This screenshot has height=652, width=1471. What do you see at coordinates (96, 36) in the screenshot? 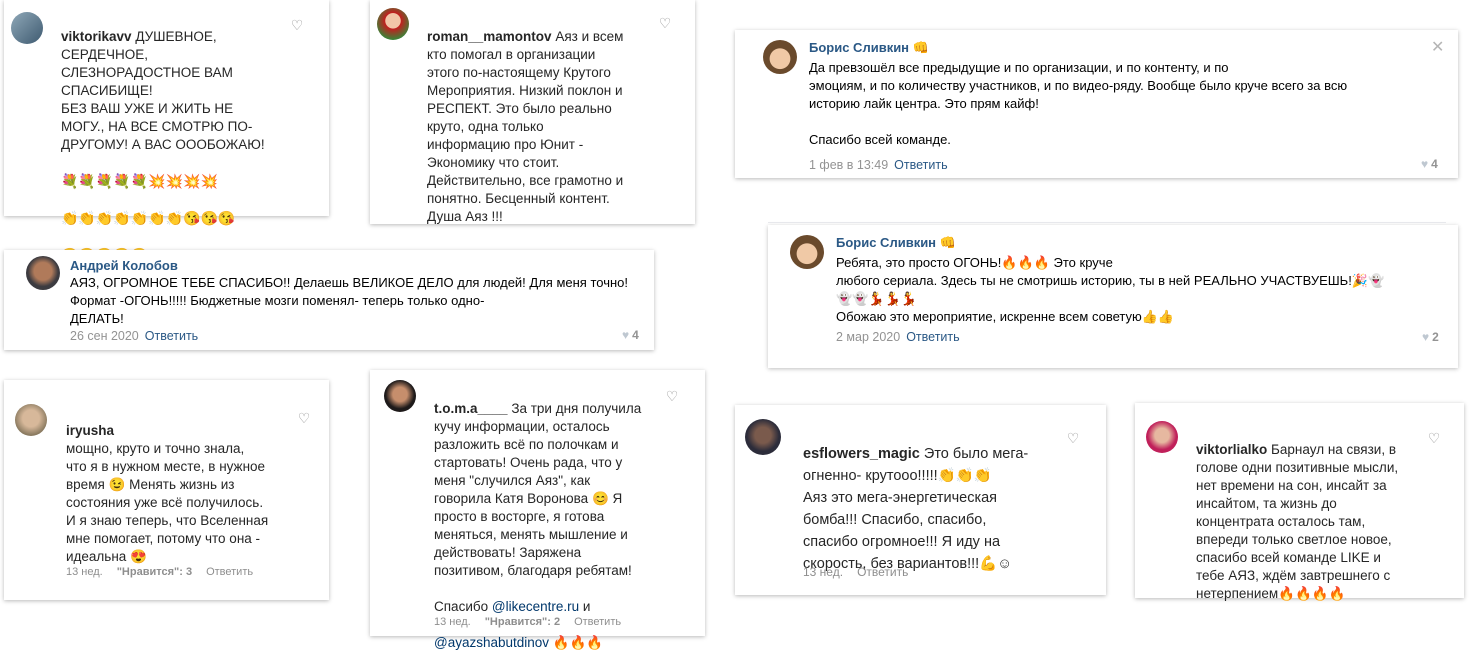
I see `username: viktorikavv` at bounding box center [96, 36].